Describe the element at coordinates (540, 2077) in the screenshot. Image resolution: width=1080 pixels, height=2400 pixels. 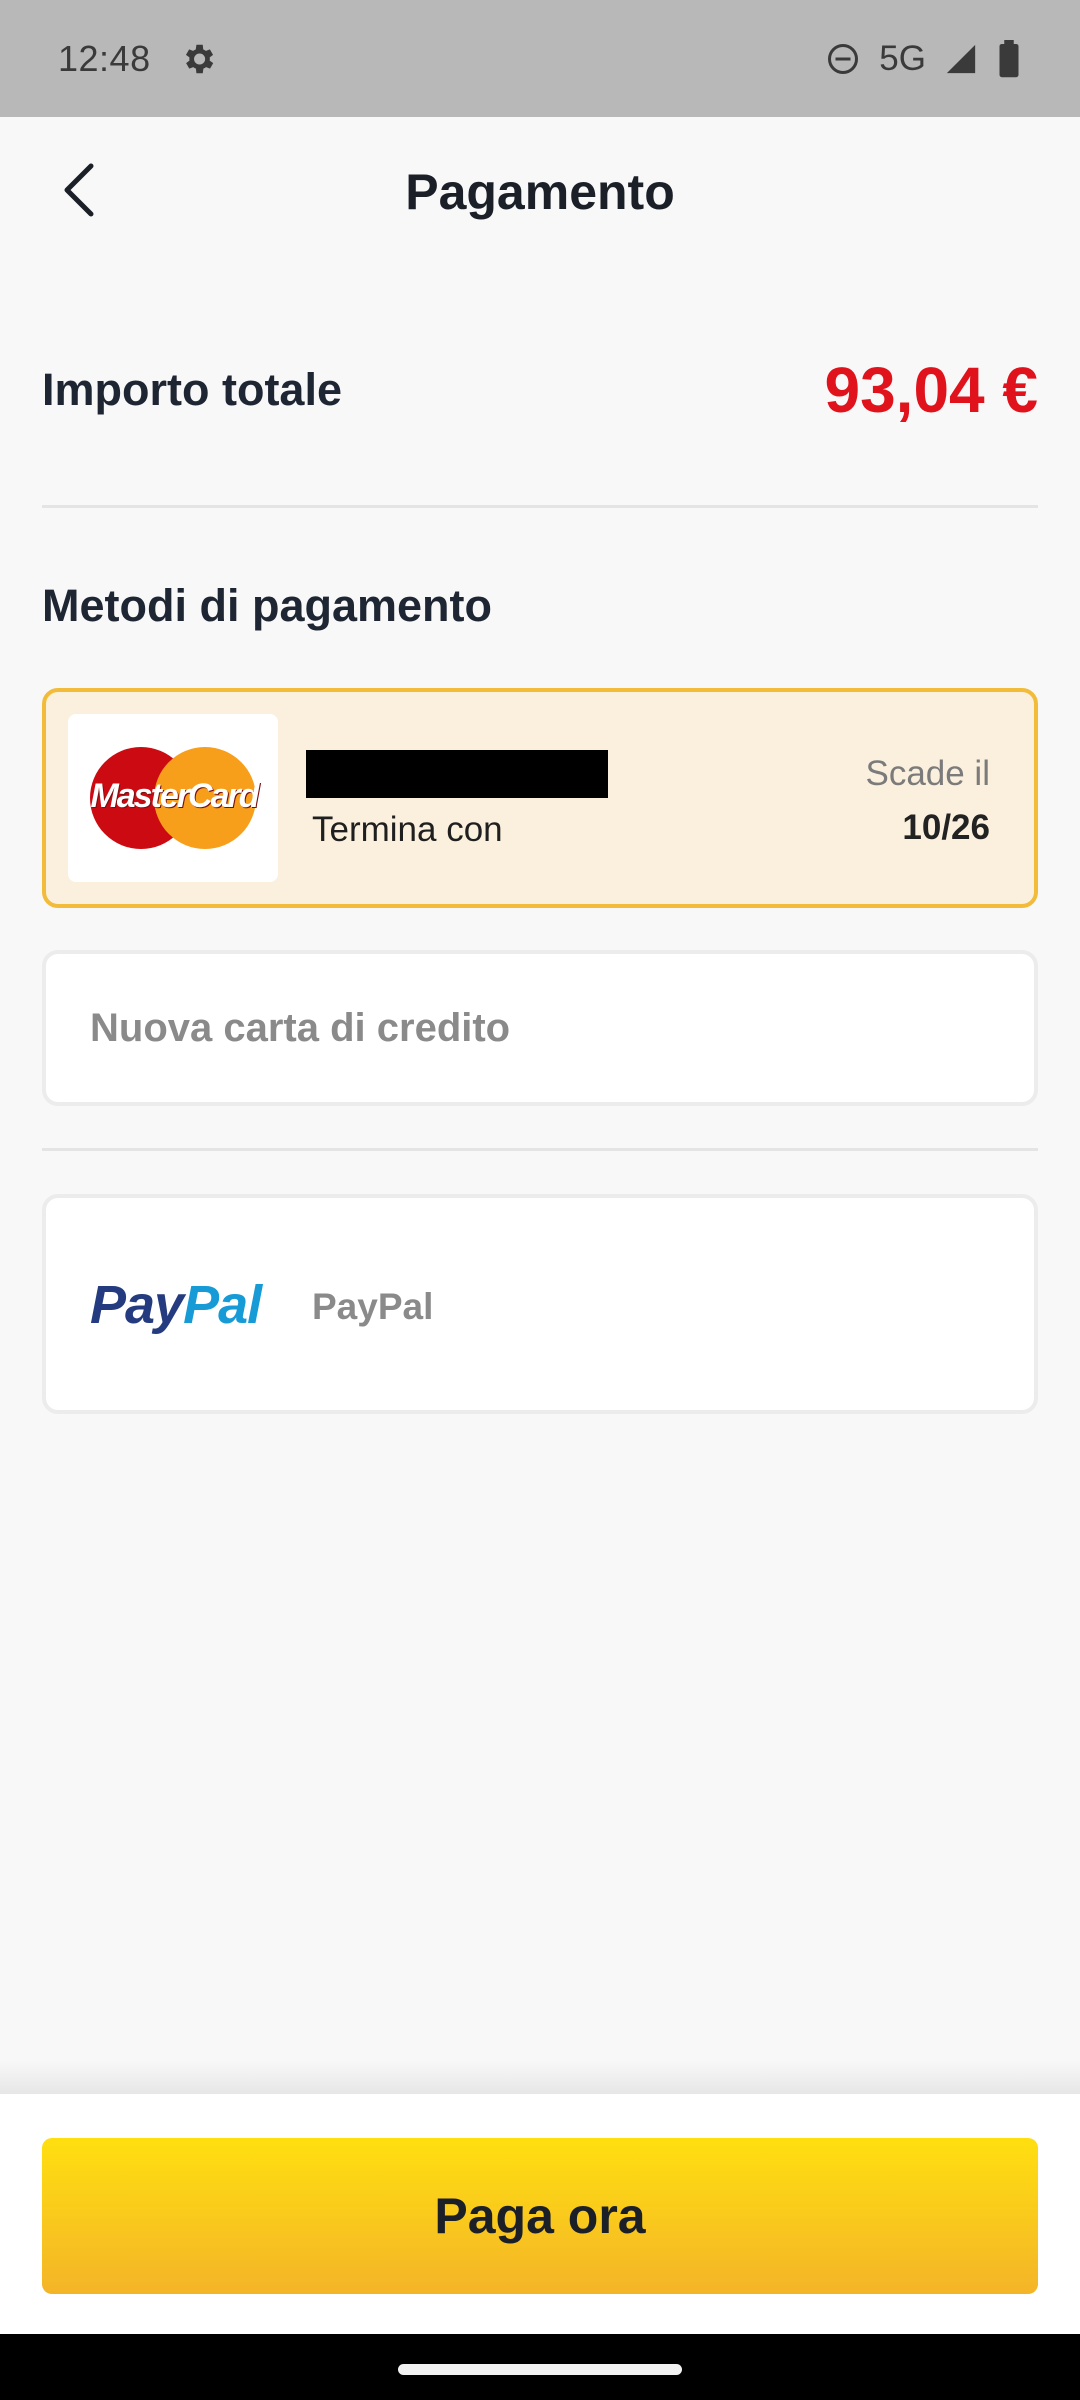
I see `bottom-shadow` at that location.